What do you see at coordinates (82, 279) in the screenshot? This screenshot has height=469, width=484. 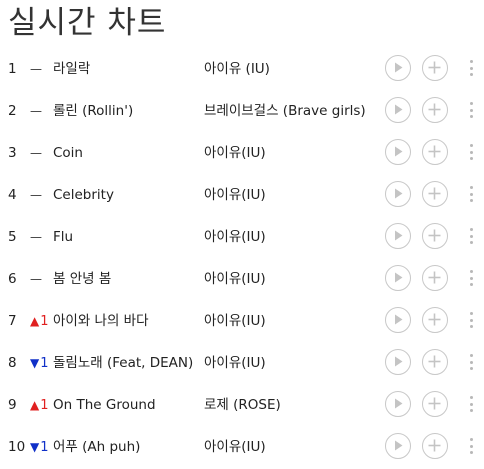 I see `song-title: 봄 안녕 봄` at bounding box center [82, 279].